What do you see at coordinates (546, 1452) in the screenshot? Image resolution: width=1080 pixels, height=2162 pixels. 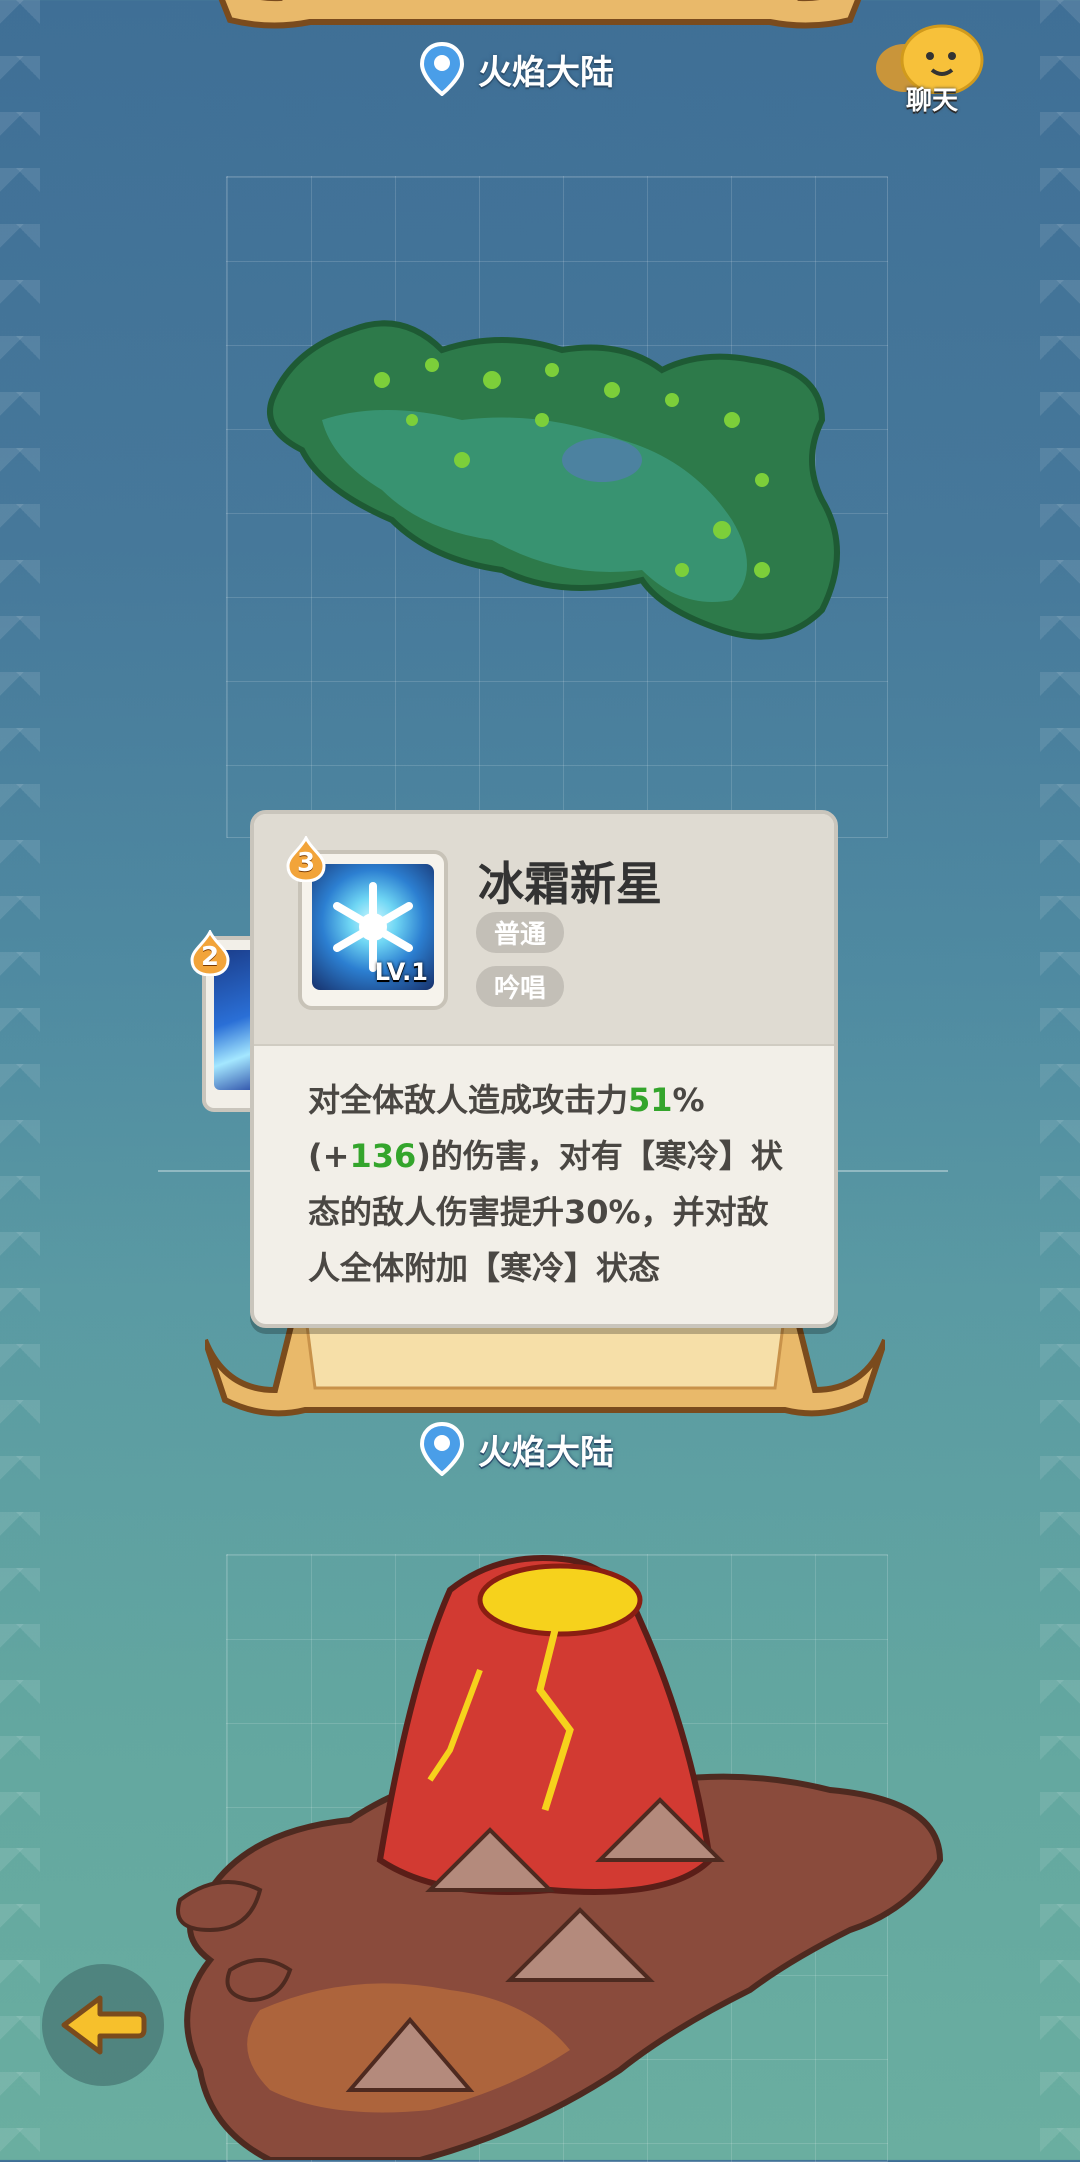 I see `bottom-location-label: 火焰大陆` at bounding box center [546, 1452].